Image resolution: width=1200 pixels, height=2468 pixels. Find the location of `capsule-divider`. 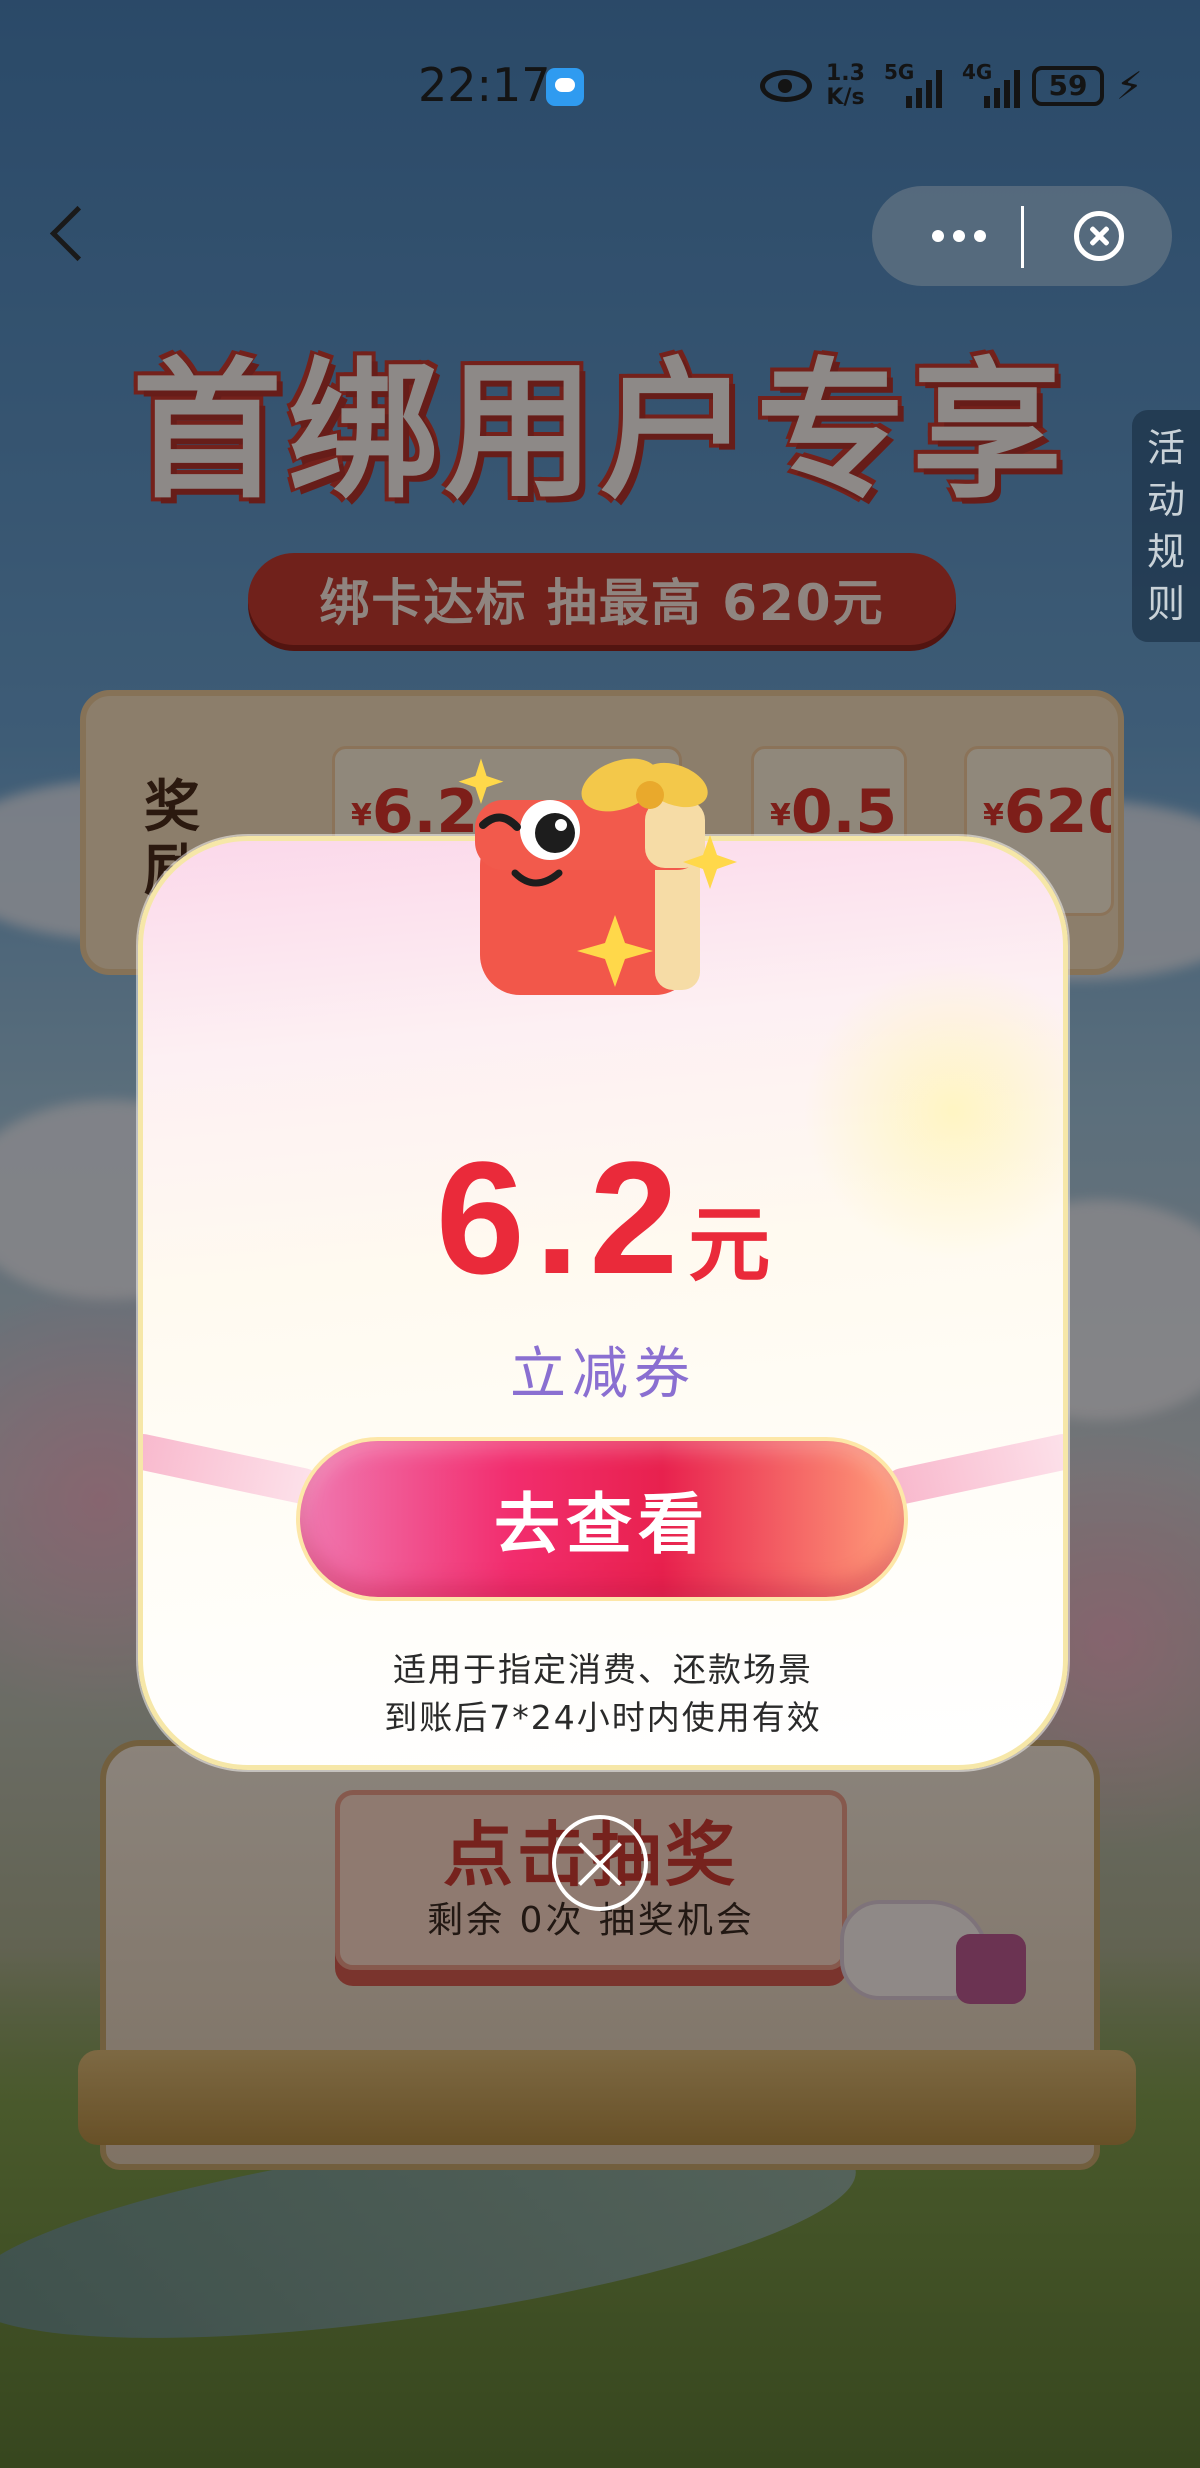

capsule-divider is located at coordinates (1022, 237).